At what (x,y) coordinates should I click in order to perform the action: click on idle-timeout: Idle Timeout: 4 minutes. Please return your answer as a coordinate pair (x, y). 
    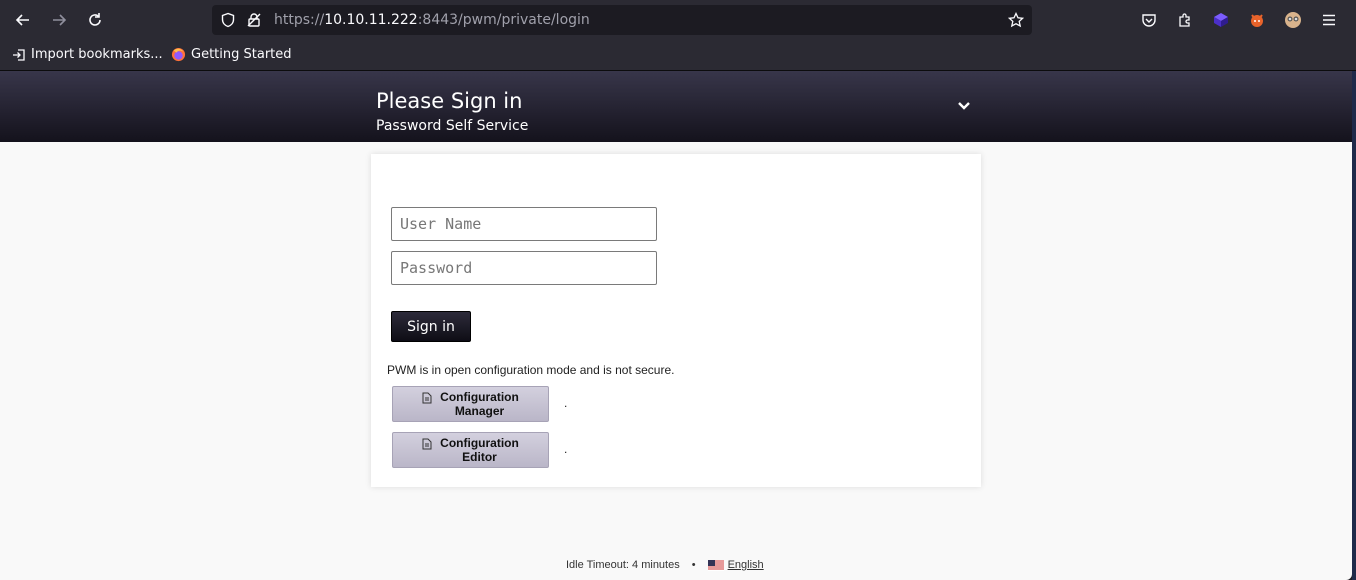
    Looking at the image, I should click on (623, 565).